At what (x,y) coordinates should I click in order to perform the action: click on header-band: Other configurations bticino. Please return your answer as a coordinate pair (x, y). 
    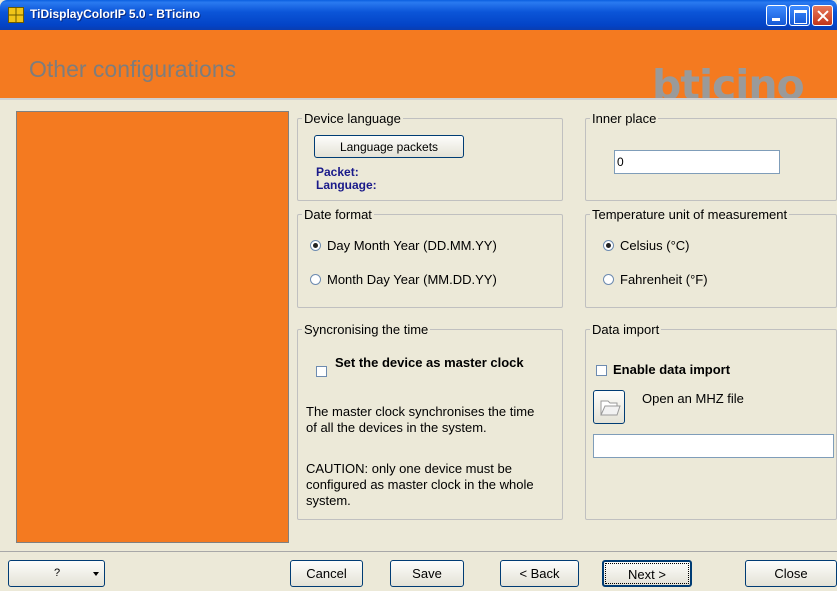
    Looking at the image, I should click on (418, 68).